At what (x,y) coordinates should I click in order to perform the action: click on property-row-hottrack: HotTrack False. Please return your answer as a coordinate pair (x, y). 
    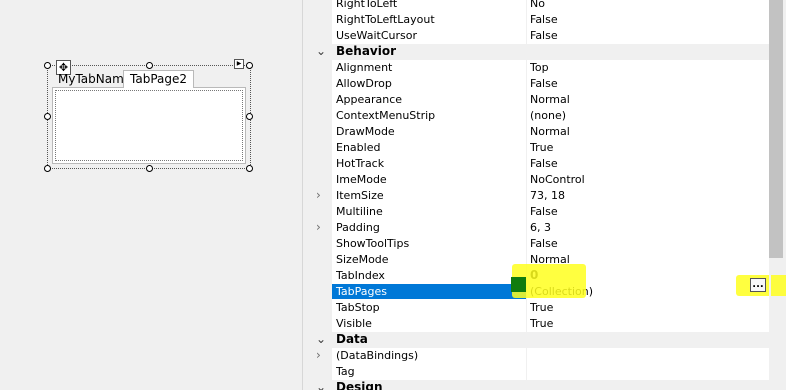
    Looking at the image, I should click on (539, 164).